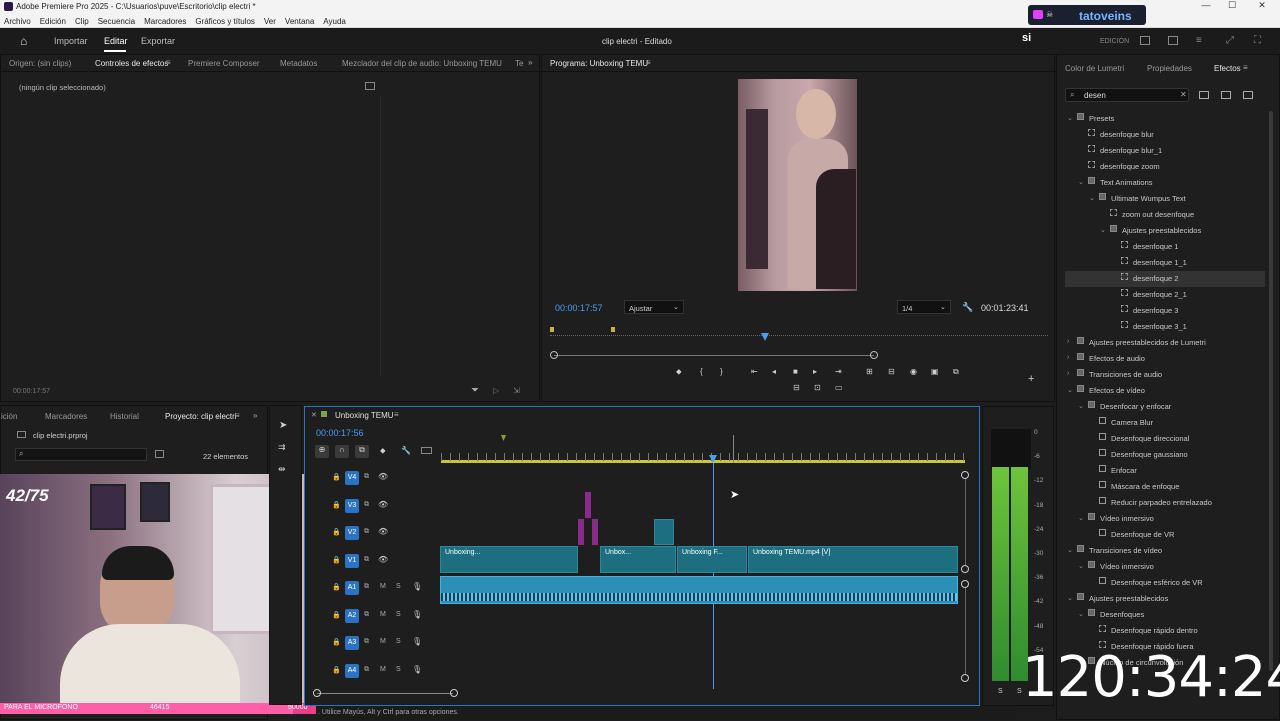 Image resolution: width=1280 pixels, height=721 pixels. What do you see at coordinates (599, 63) in the screenshot?
I see `program-monitor-title: Programa: Unboxing TEMU` at bounding box center [599, 63].